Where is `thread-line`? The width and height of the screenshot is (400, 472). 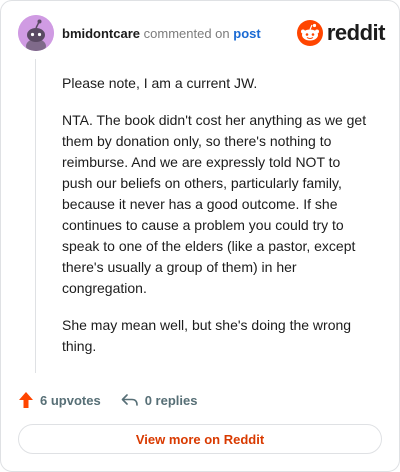 thread-line is located at coordinates (35, 216).